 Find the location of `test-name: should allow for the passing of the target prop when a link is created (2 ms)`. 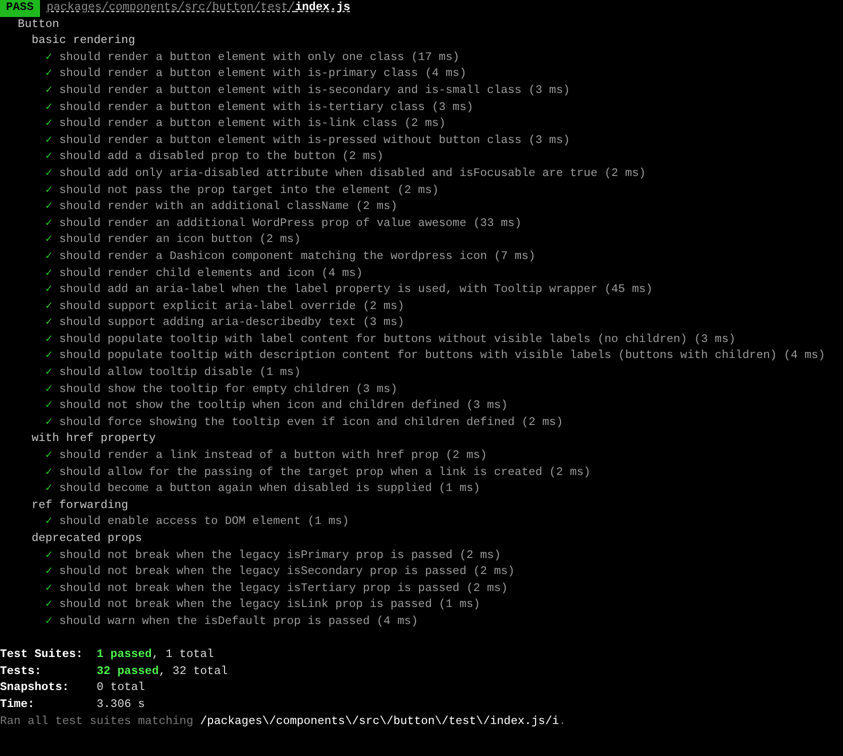

test-name: should allow for the passing of the target prop when a link is created (2 ms) is located at coordinates (325, 472).